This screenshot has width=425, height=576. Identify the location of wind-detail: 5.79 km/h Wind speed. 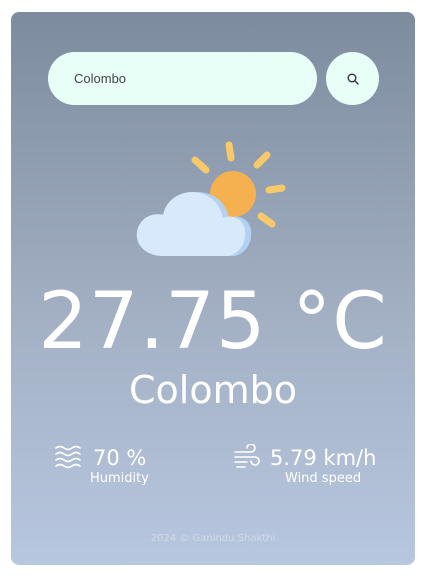
(308, 467).